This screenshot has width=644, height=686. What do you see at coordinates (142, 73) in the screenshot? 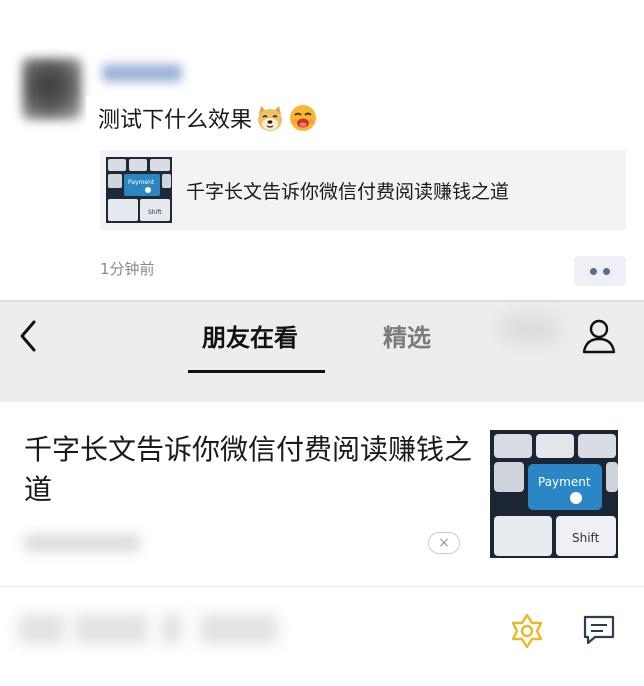
I see `username-blurred` at bounding box center [142, 73].